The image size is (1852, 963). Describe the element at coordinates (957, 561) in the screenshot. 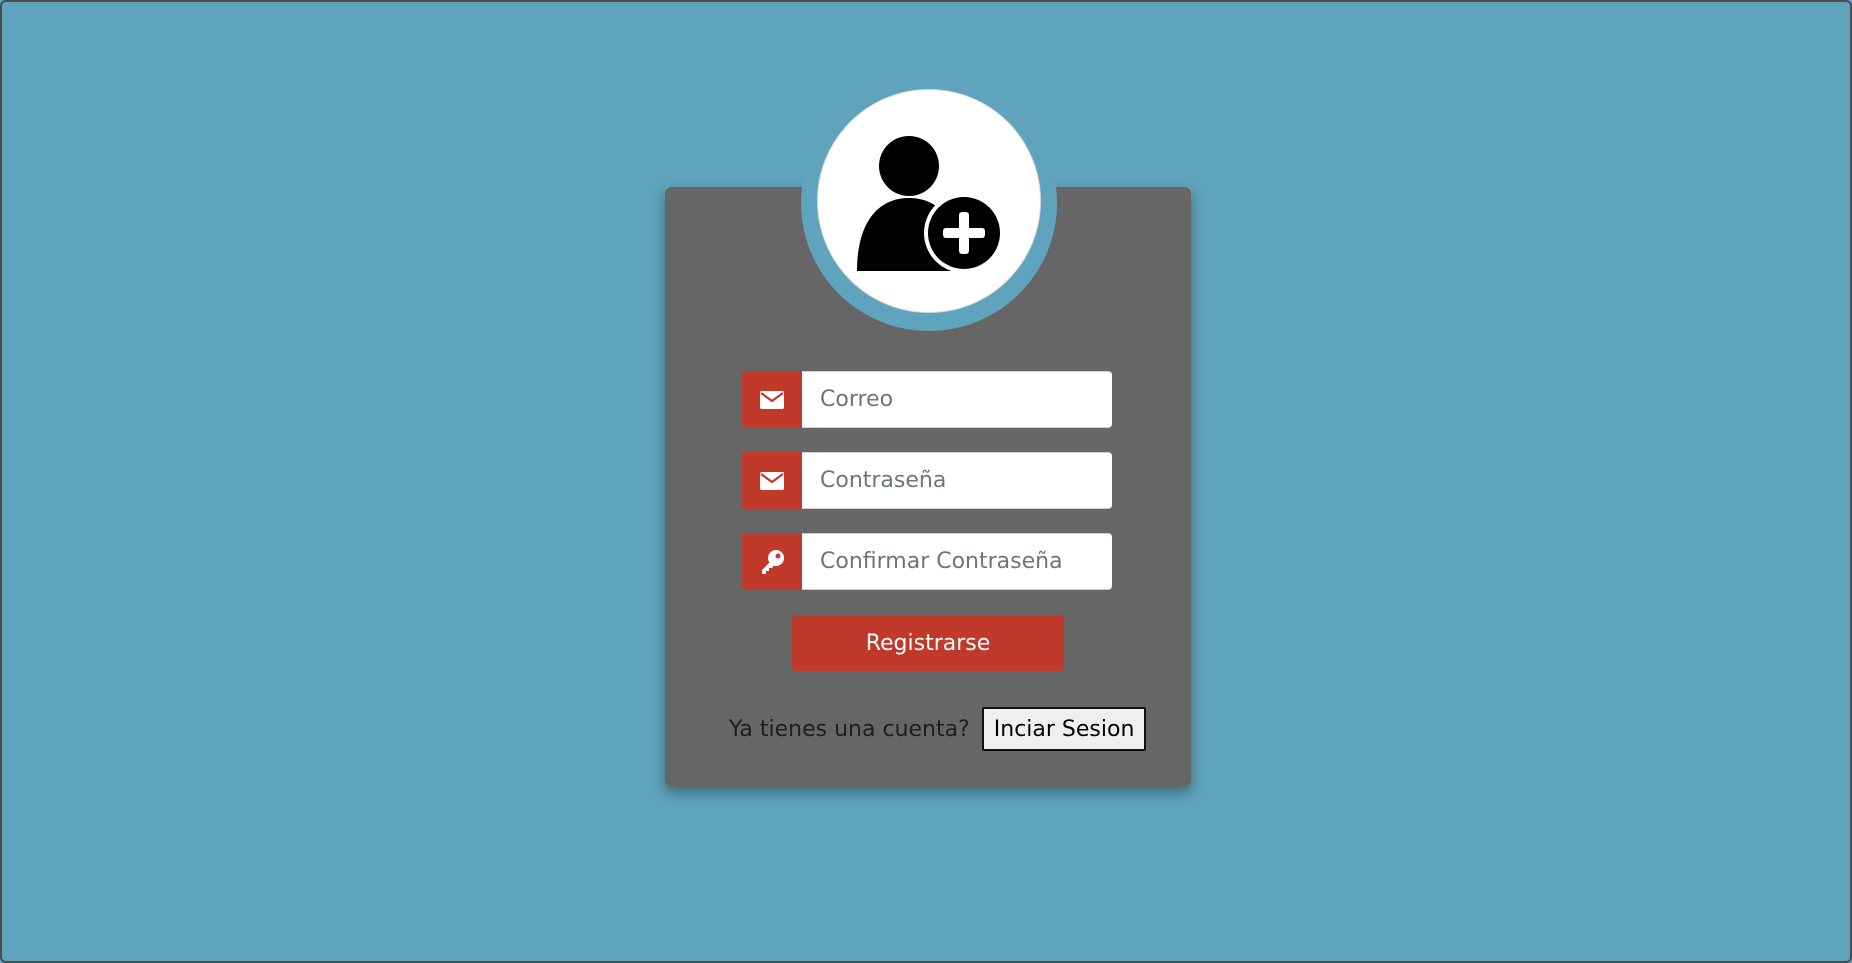

I see `confirm-password-input` at that location.